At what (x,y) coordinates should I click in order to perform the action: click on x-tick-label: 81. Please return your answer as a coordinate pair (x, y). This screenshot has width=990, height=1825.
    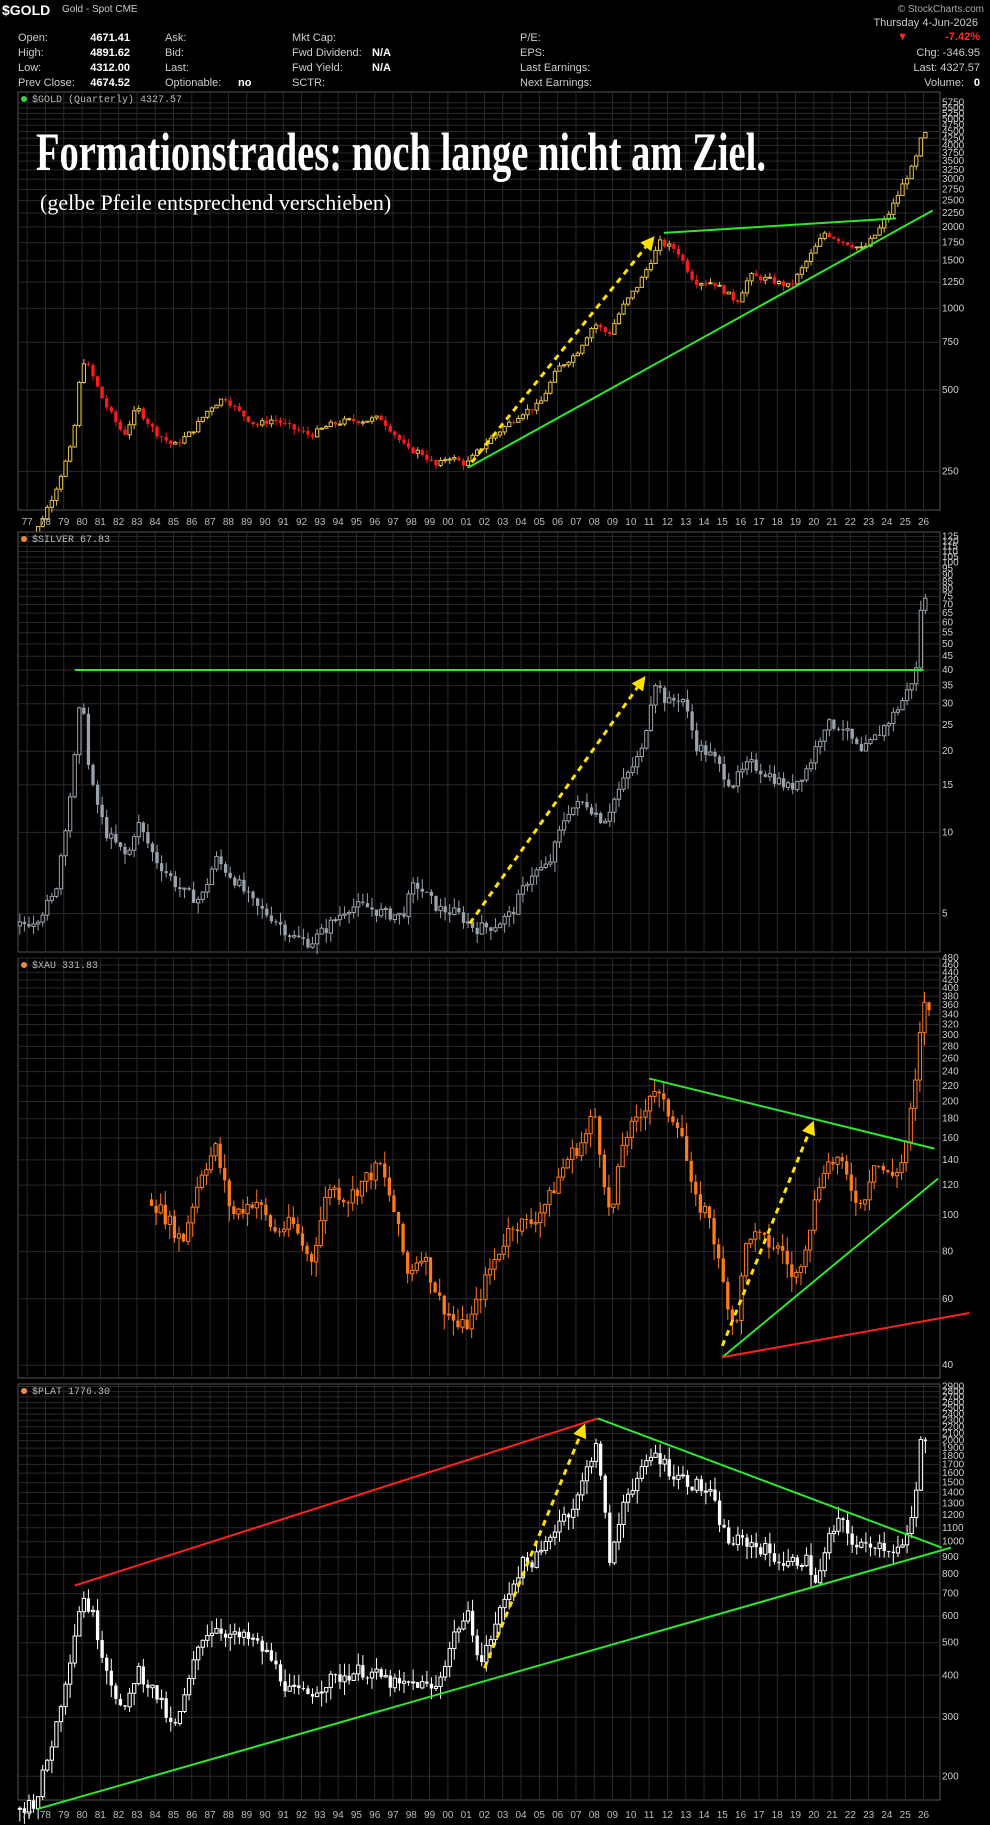
    Looking at the image, I should click on (101, 522).